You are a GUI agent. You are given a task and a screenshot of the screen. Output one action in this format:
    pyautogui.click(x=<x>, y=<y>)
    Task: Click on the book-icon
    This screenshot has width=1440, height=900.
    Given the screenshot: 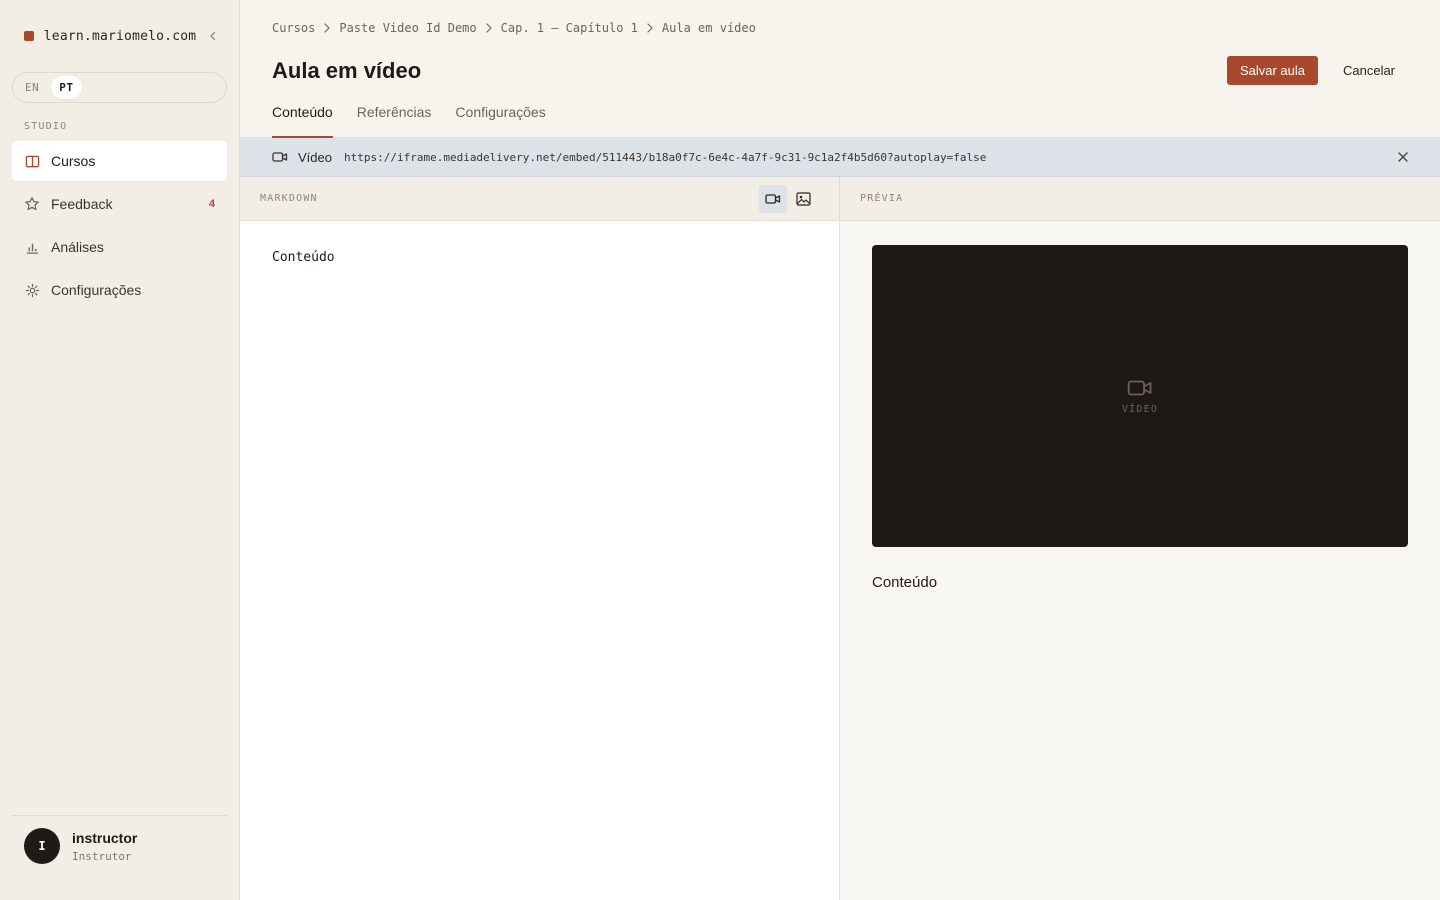 What is the action you would take?
    pyautogui.click(x=32, y=161)
    